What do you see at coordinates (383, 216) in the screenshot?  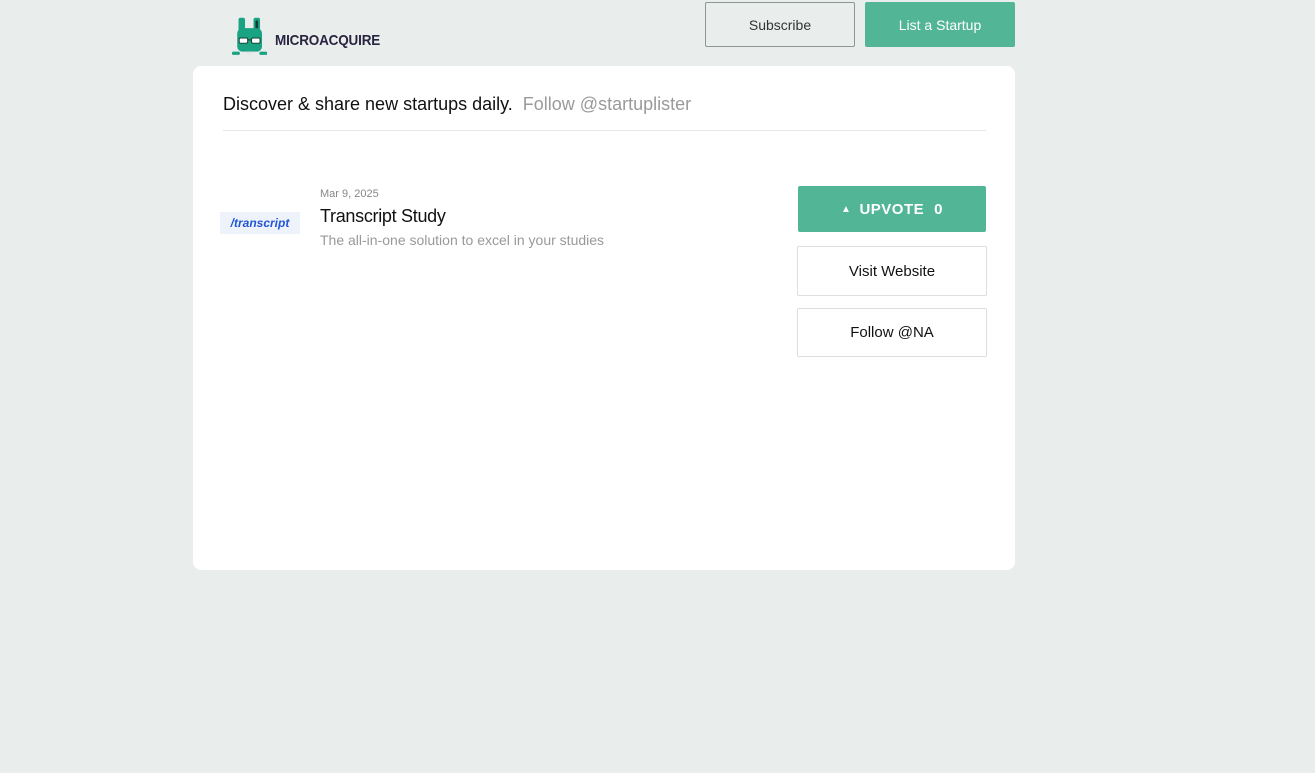 I see `listing-title: Transcript Study` at bounding box center [383, 216].